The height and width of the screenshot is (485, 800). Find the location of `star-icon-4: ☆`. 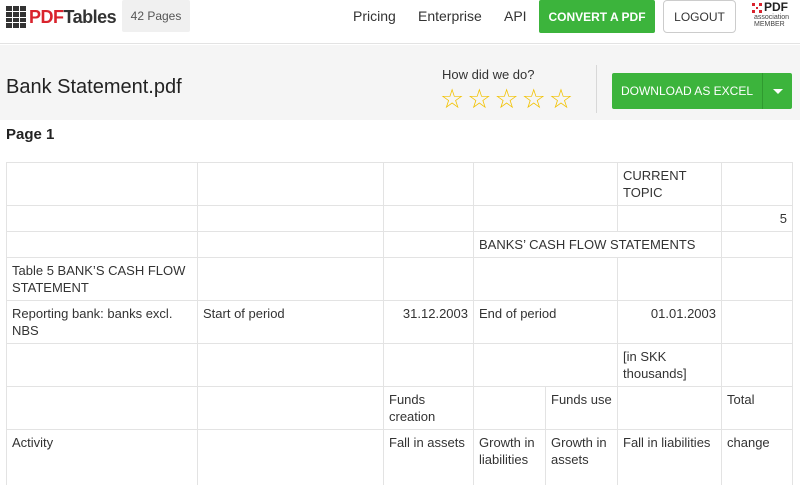

star-icon-4: ☆ is located at coordinates (534, 99).